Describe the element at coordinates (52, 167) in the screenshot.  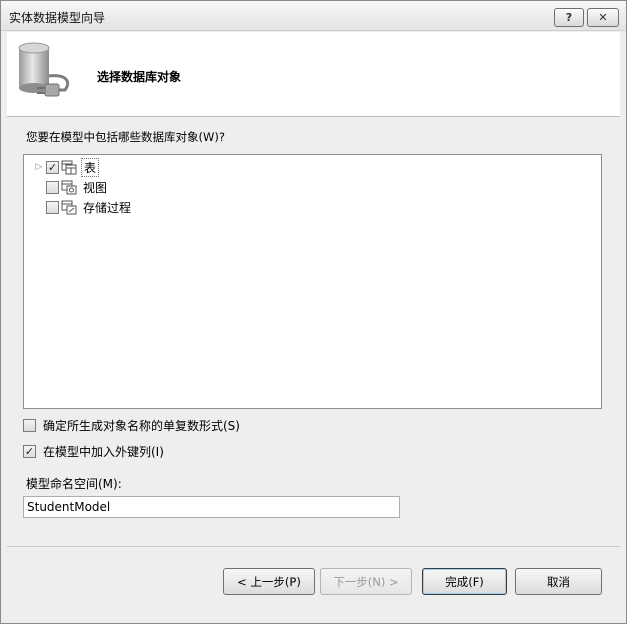
I see `tables-checkbox: ✓` at that location.